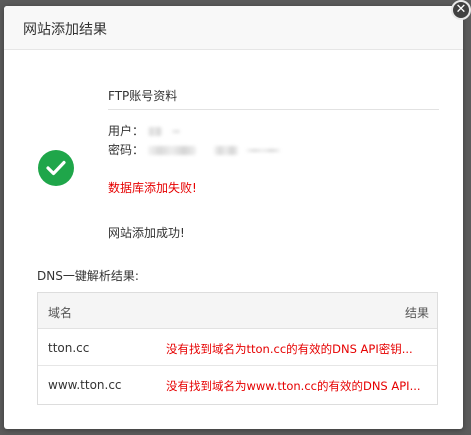  Describe the element at coordinates (233, 28) in the screenshot. I see `dialog-header: 网站添加结果` at that location.